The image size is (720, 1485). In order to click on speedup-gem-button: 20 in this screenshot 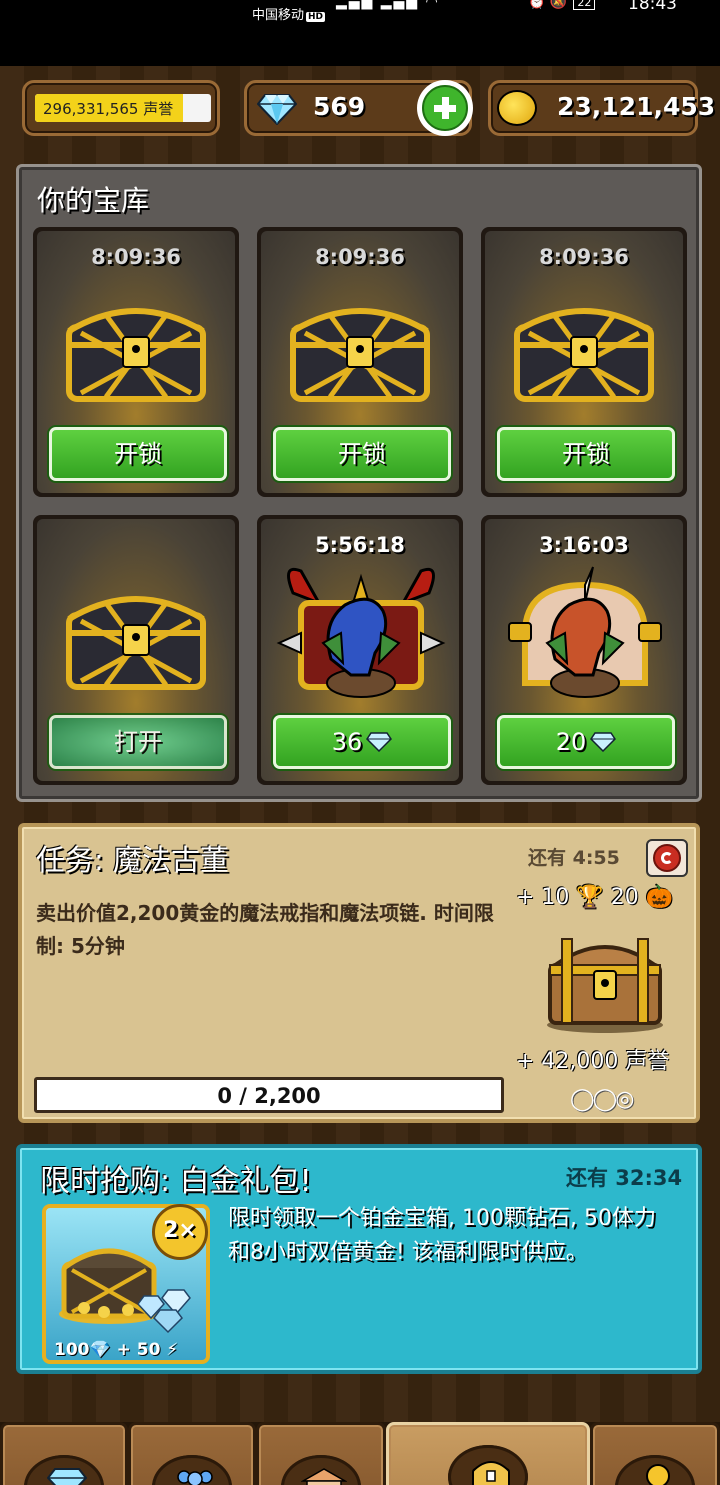, I will do `click(586, 742)`.